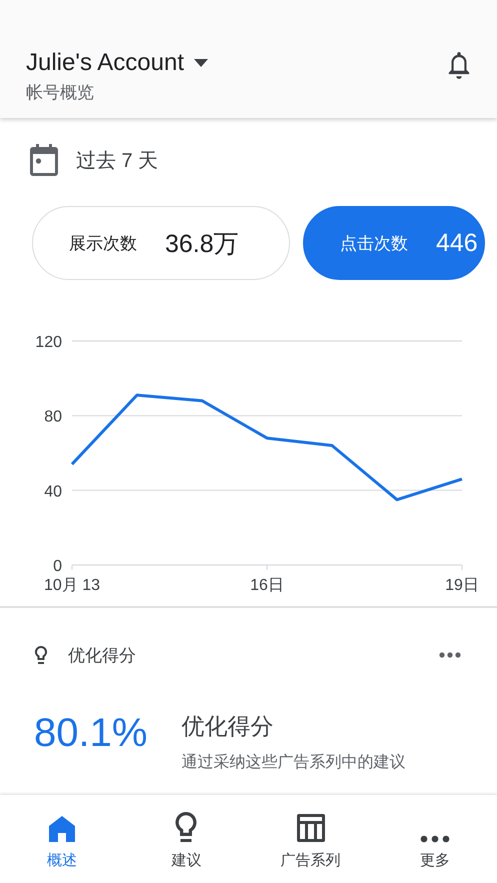  Describe the element at coordinates (60, 93) in the screenshot. I see `page-subtitle: 帐号概览` at that location.